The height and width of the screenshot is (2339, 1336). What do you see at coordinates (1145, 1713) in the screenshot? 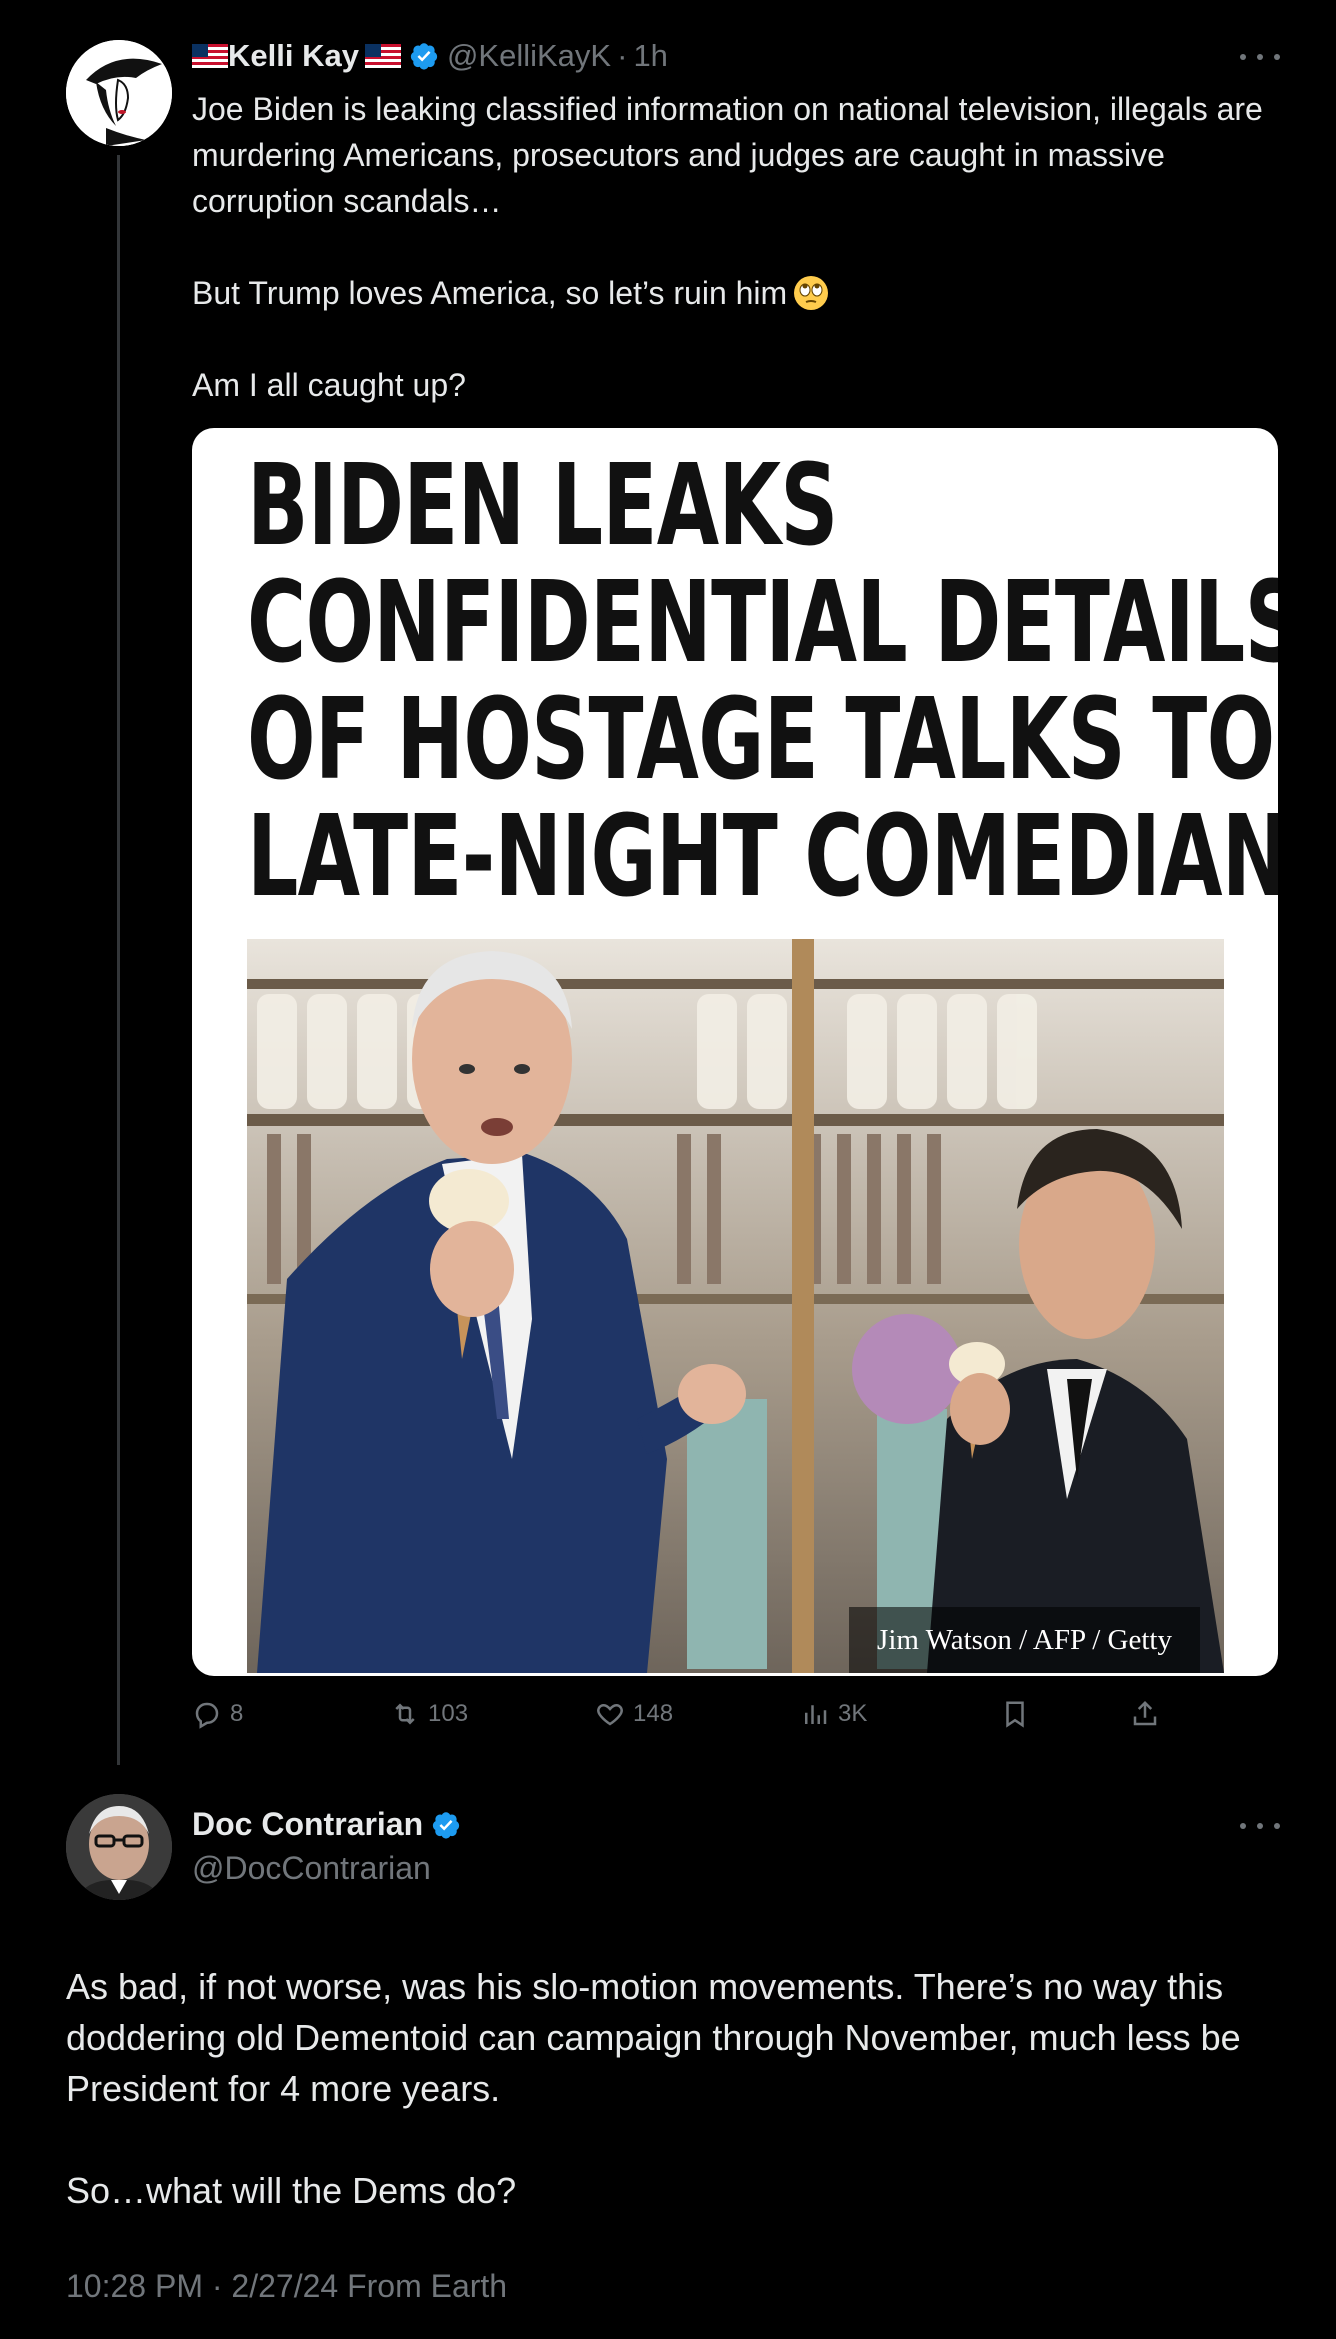
I see `share-icon` at bounding box center [1145, 1713].